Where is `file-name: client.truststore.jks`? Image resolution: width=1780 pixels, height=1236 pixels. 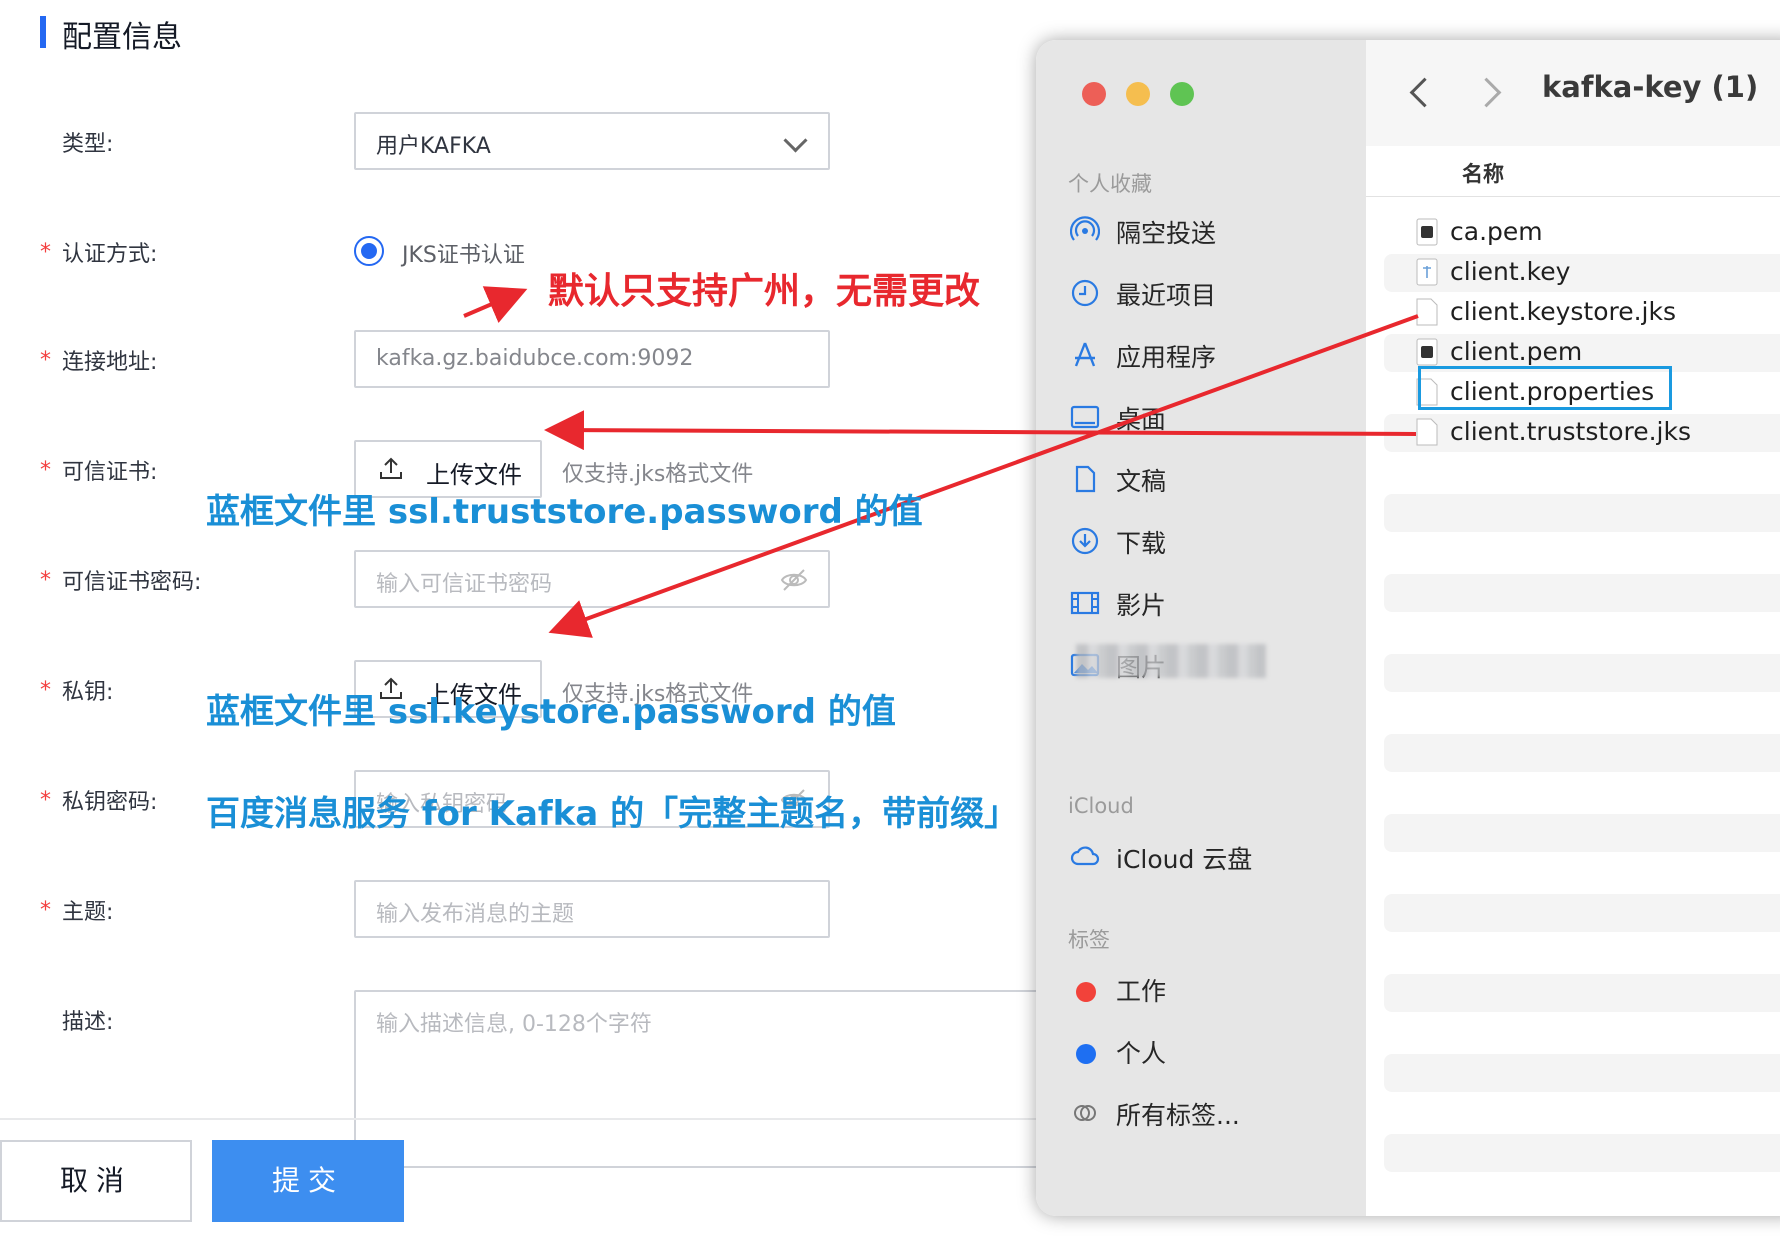
file-name: client.truststore.jks is located at coordinates (1570, 431).